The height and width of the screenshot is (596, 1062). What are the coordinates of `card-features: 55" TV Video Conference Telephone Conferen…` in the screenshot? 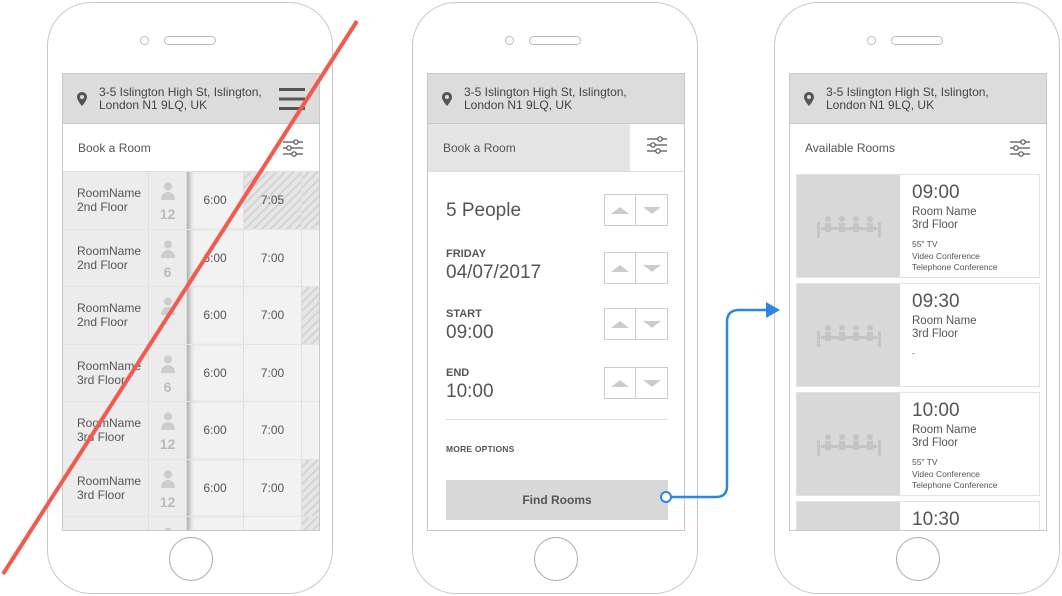 It's located at (955, 255).